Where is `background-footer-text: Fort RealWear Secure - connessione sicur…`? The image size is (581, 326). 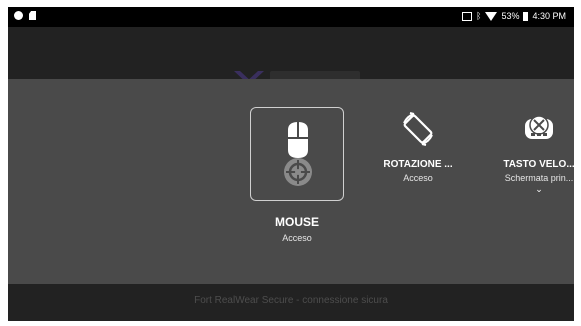
background-footer-text: Fort RealWear Secure - connessione sicur… is located at coordinates (291, 300).